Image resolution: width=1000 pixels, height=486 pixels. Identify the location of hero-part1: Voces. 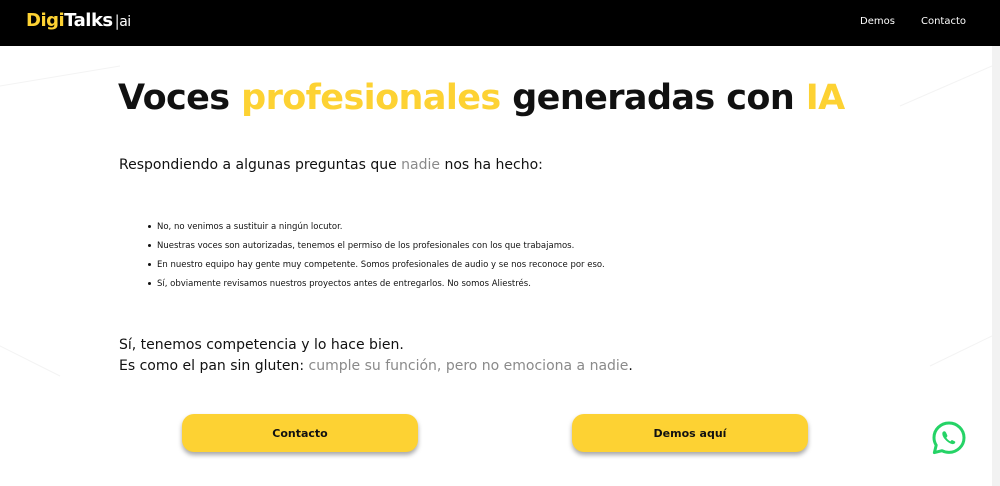
(180, 98).